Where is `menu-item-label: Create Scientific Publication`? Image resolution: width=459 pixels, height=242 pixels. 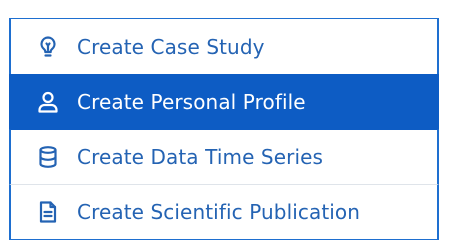
menu-item-label: Create Scientific Publication is located at coordinates (219, 212).